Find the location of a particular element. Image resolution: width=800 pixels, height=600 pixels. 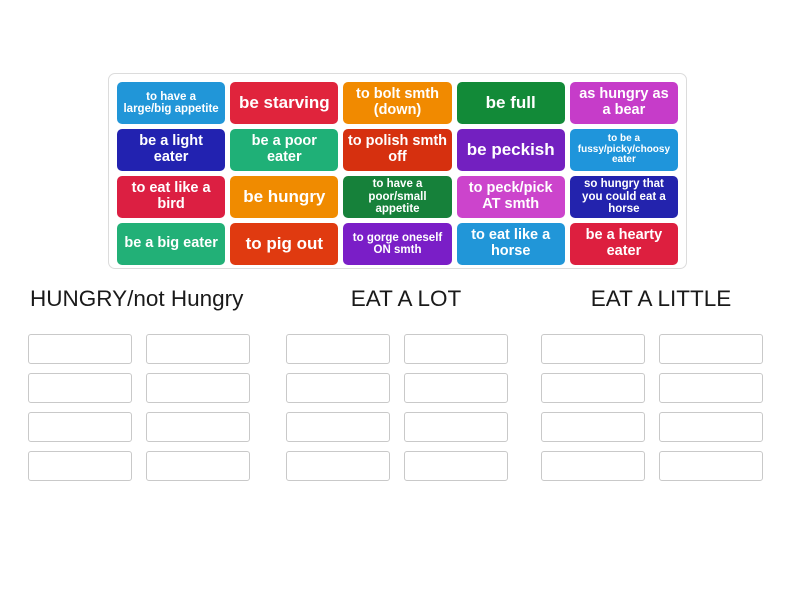

category-title: EAT A LITTLE is located at coordinates (661, 298).